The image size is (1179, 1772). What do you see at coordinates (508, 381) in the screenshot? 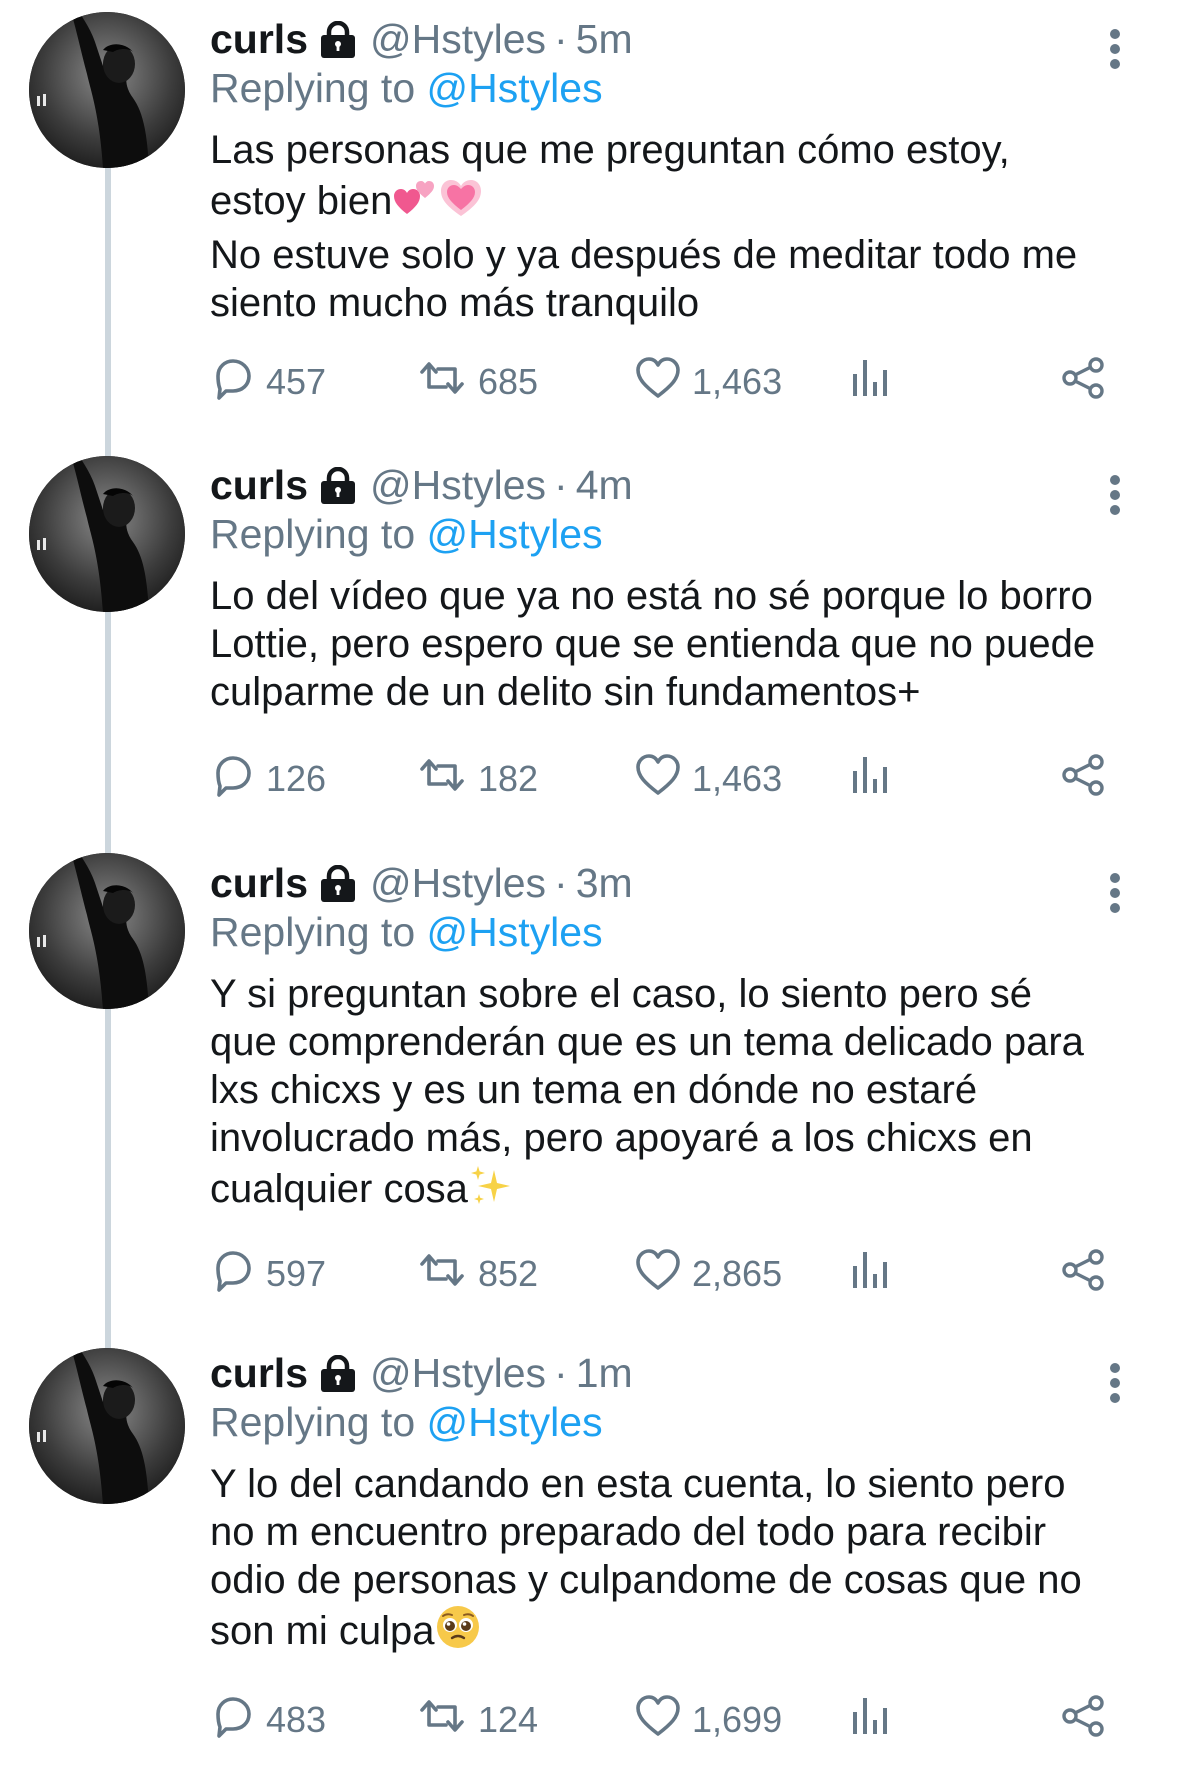
I see `retweet-count: 685` at bounding box center [508, 381].